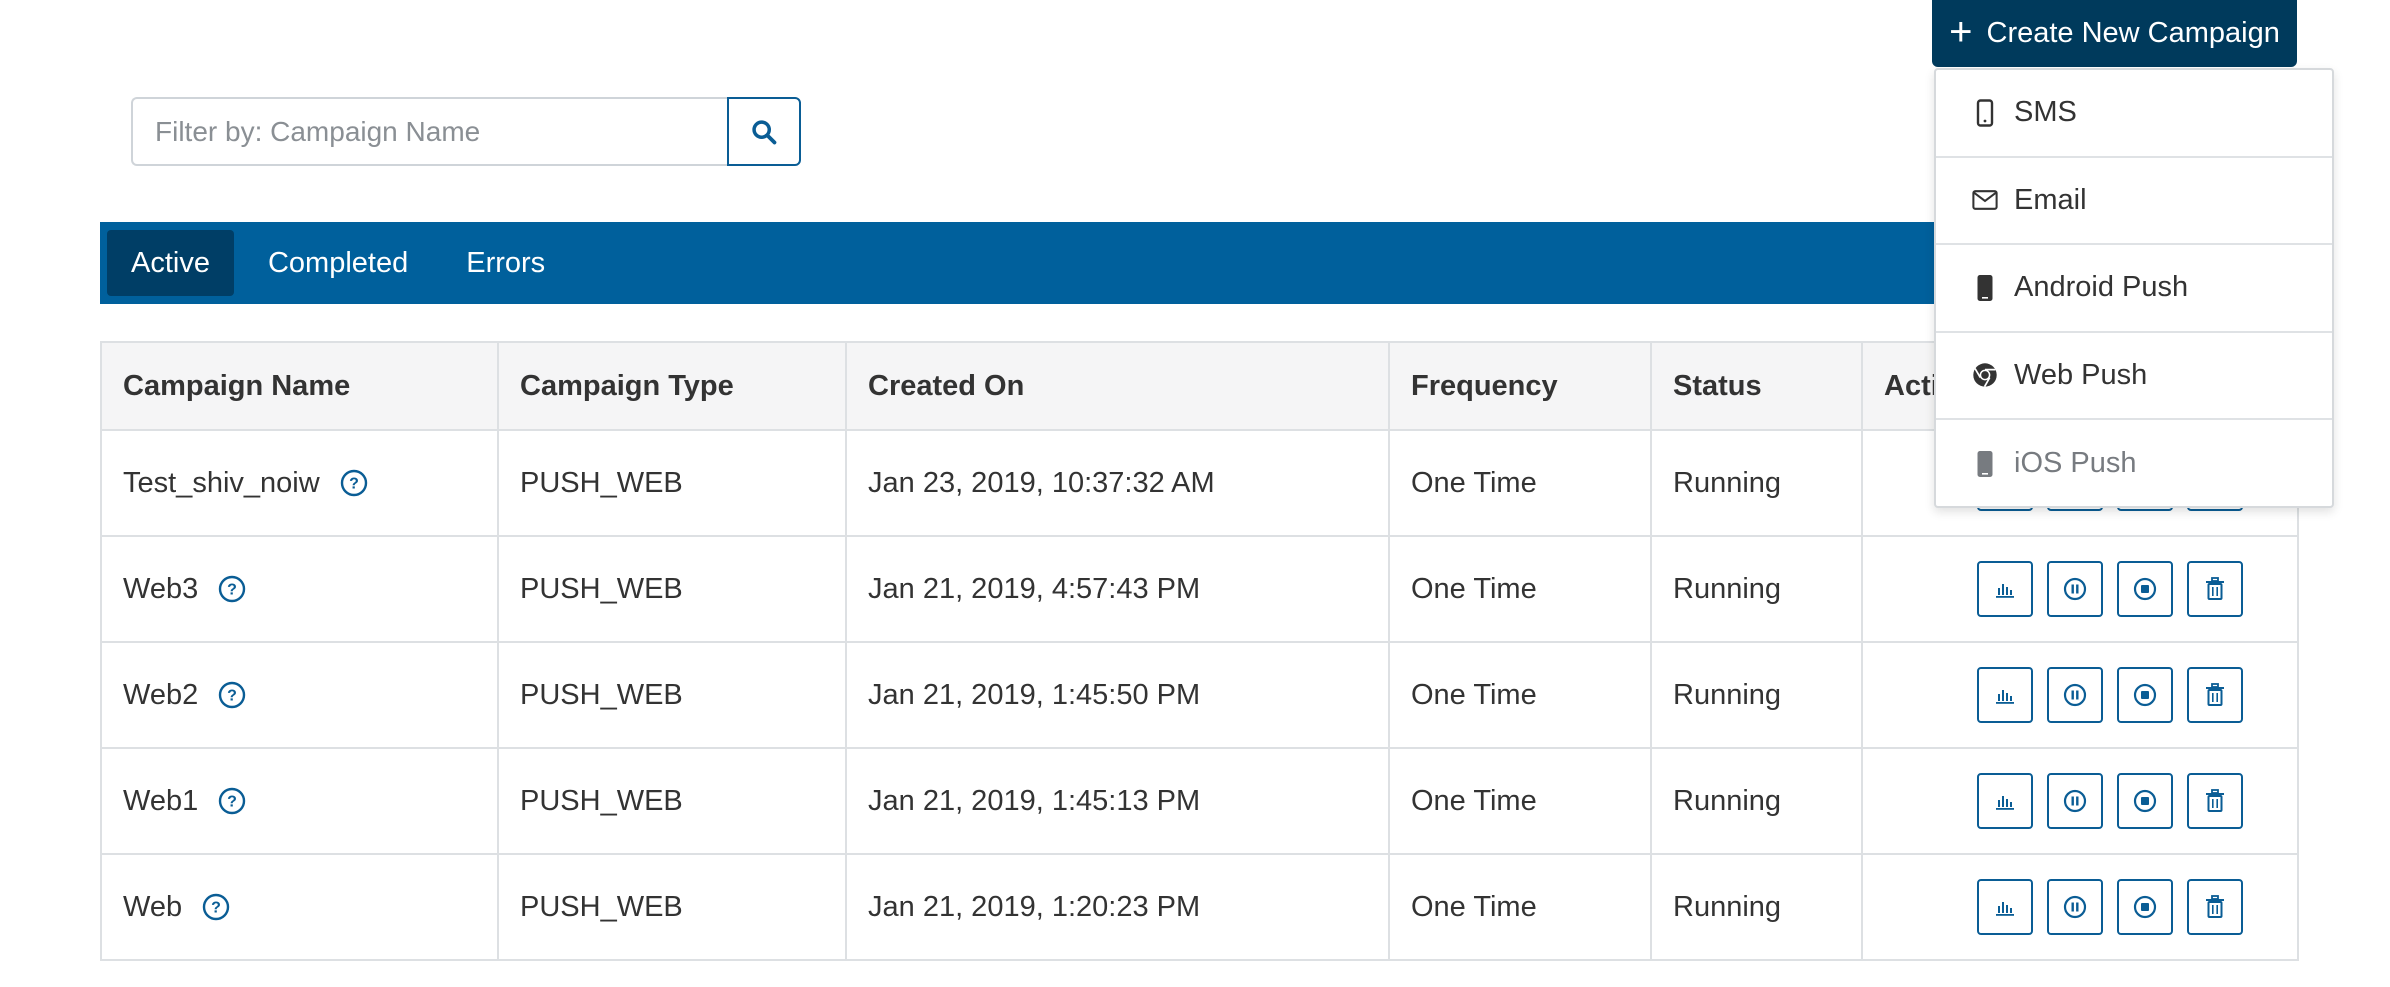 This screenshot has height=987, width=2390. What do you see at coordinates (1117, 386) in the screenshot?
I see `column-header-created-on: Created On` at bounding box center [1117, 386].